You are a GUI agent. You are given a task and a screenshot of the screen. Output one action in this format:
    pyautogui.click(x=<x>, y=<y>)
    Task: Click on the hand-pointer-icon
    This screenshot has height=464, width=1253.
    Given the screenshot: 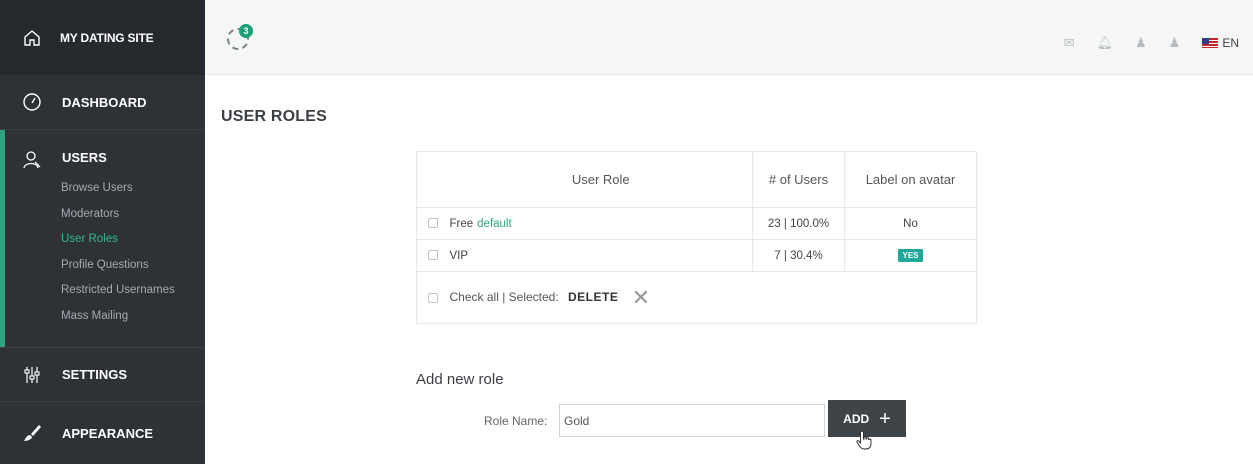 What is the action you would take?
    pyautogui.click(x=864, y=440)
    